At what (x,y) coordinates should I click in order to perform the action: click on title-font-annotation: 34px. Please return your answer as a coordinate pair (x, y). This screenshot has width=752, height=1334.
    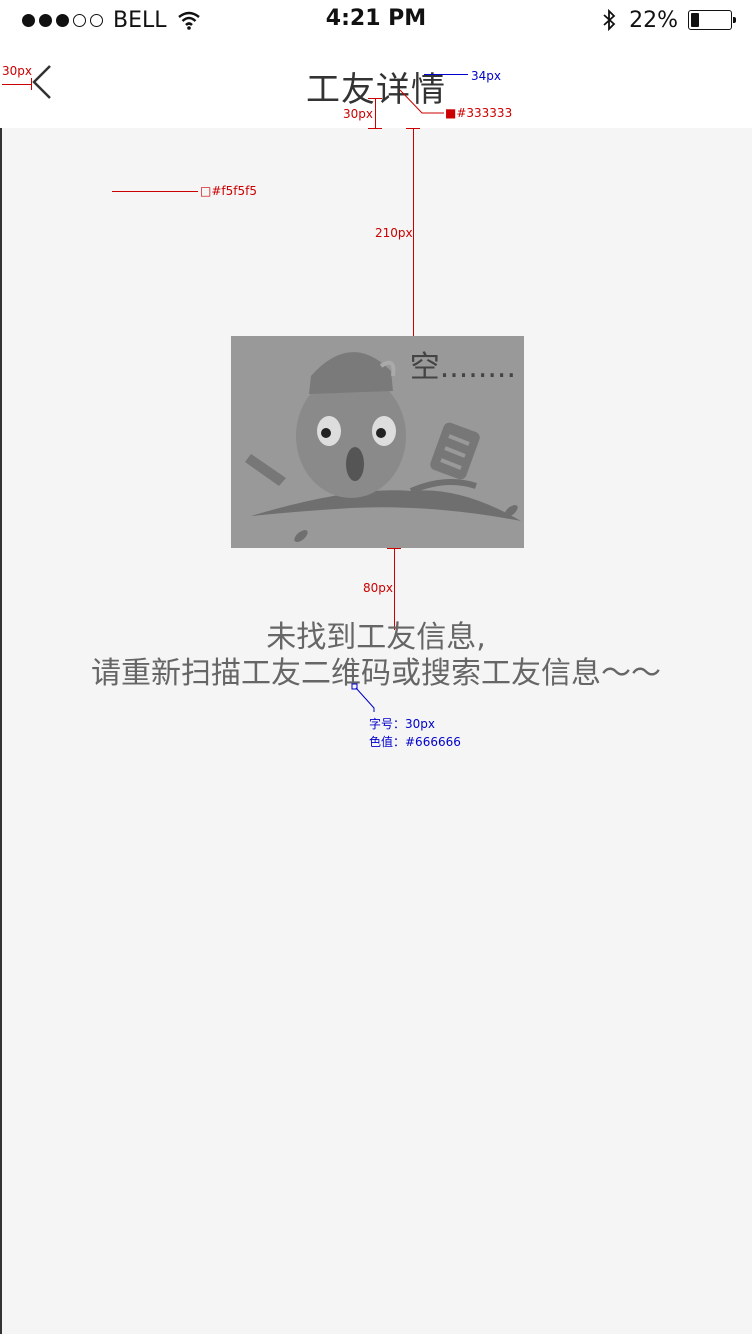
    Looking at the image, I should click on (486, 76).